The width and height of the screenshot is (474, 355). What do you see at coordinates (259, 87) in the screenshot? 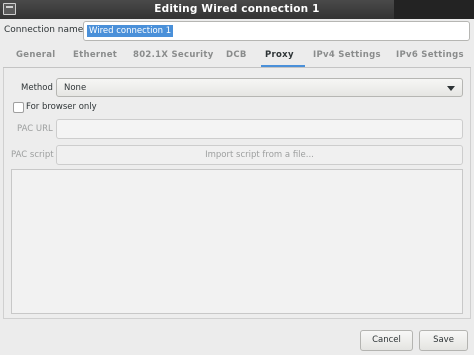
I see `method-dropdown: None` at bounding box center [259, 87].